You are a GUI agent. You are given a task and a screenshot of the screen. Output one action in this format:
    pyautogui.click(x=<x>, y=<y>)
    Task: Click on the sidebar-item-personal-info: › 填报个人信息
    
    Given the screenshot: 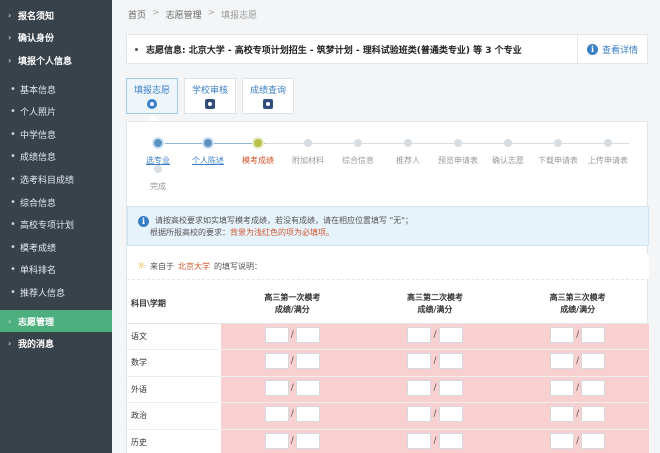 What is the action you would take?
    pyautogui.click(x=56, y=60)
    